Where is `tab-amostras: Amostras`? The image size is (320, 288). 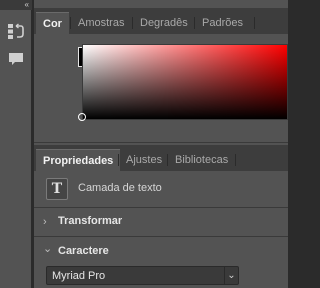
tab-amostras: Amostras is located at coordinates (101, 23).